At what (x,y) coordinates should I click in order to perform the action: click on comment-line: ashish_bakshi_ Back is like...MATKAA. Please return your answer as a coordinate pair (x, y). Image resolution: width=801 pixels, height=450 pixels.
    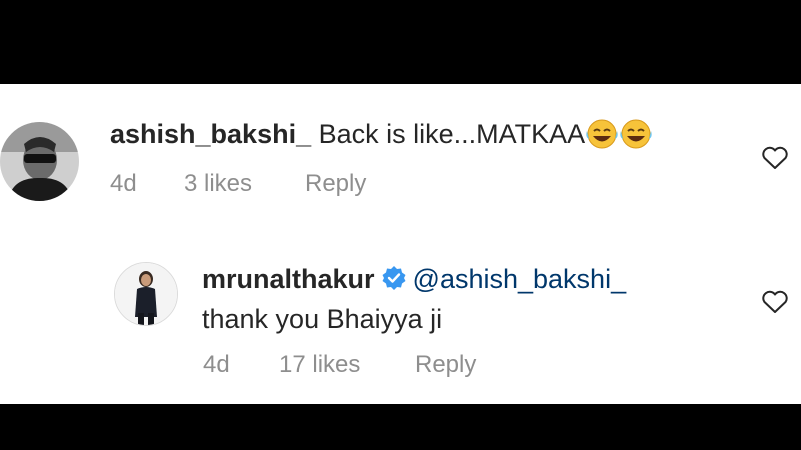
    Looking at the image, I should click on (381, 137).